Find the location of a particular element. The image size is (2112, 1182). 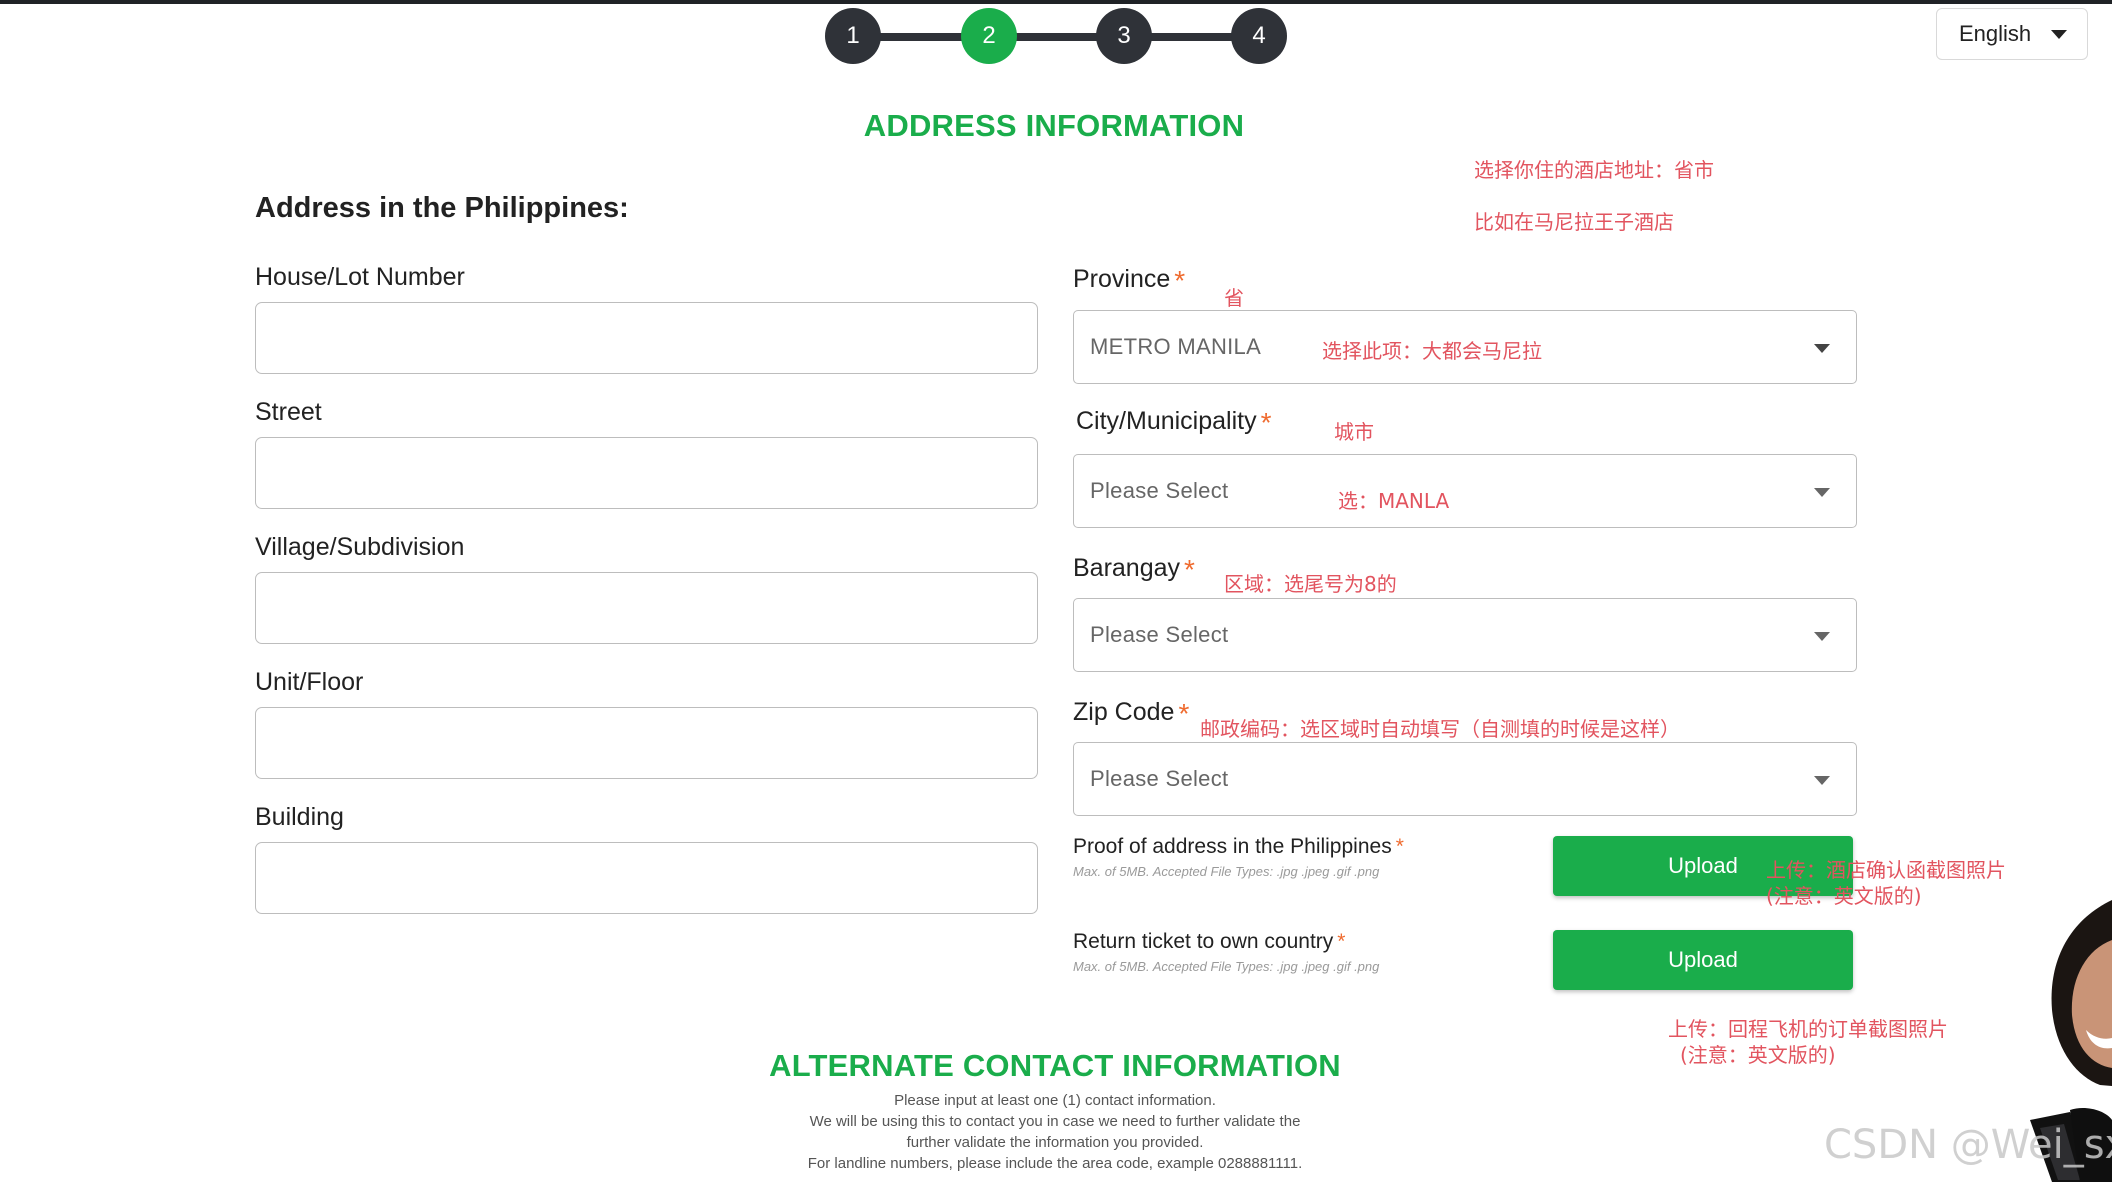

street-label: Street is located at coordinates (288, 412).